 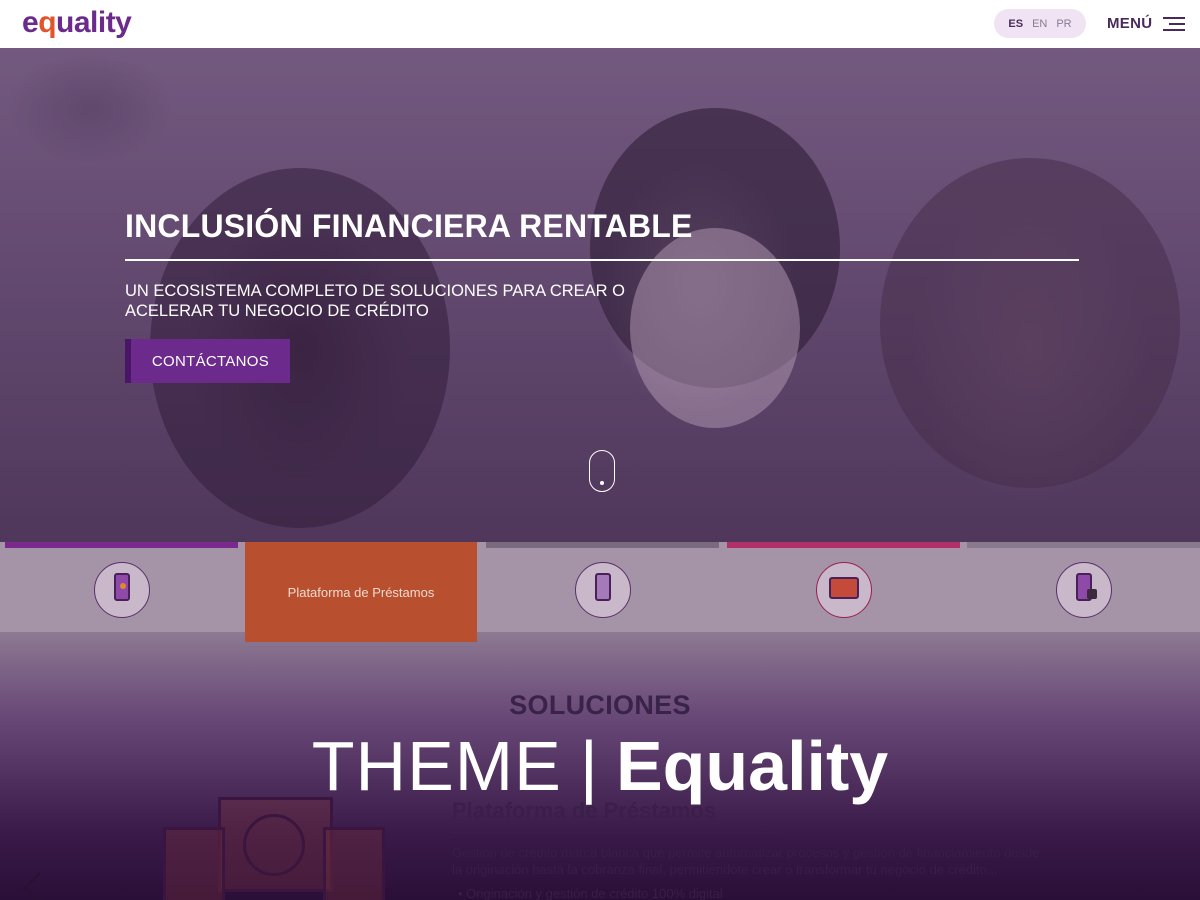 I want to click on theme-label: THEME, so click(x=436, y=766).